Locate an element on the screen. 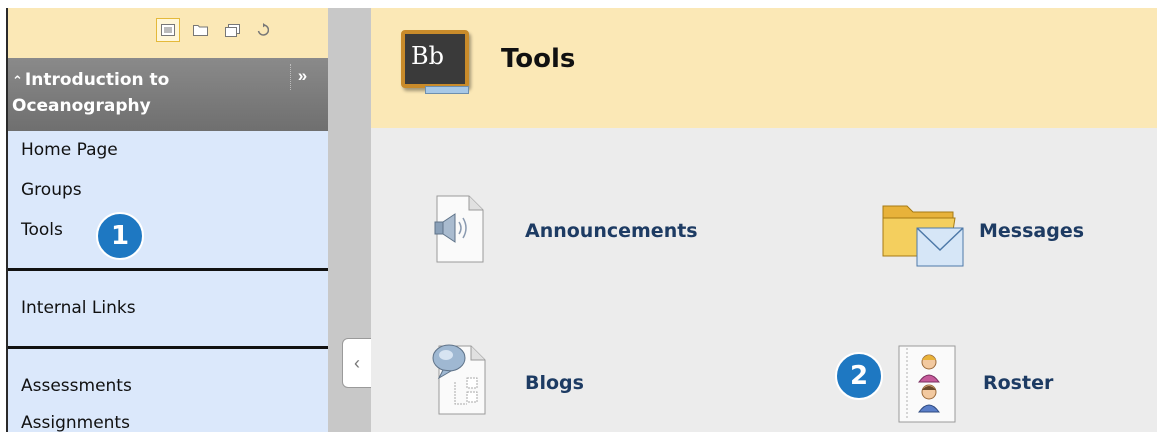 The width and height of the screenshot is (1157, 432). sidebar-item-assignments: Assignments is located at coordinates (75, 422).